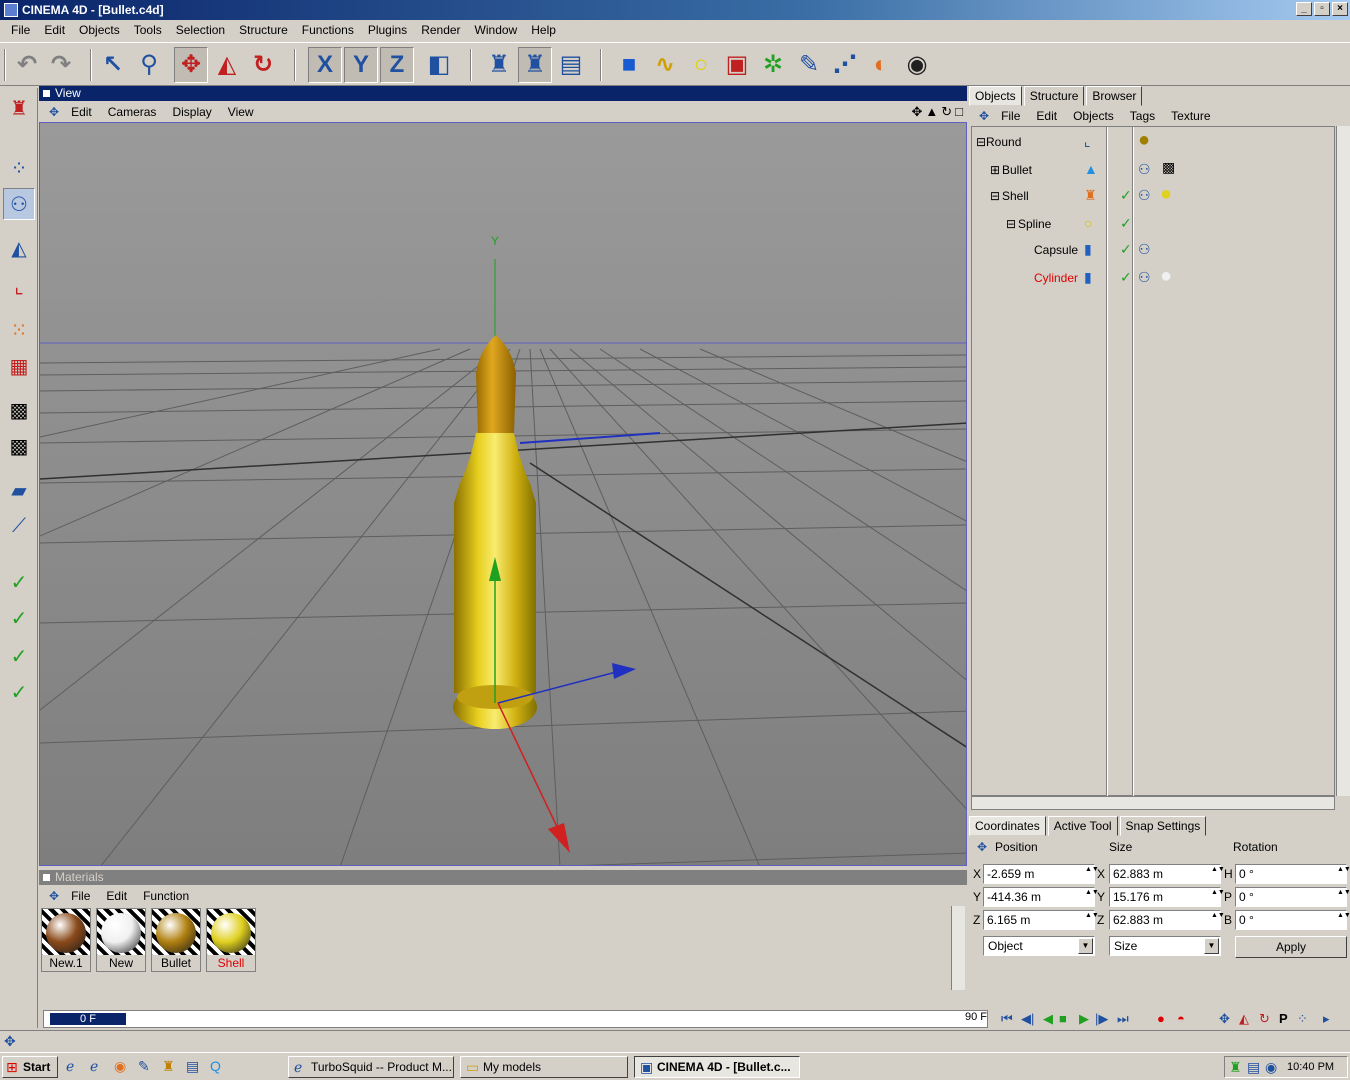 The width and height of the screenshot is (1350, 1080). I want to click on zoom-icon: ▲, so click(931, 112).